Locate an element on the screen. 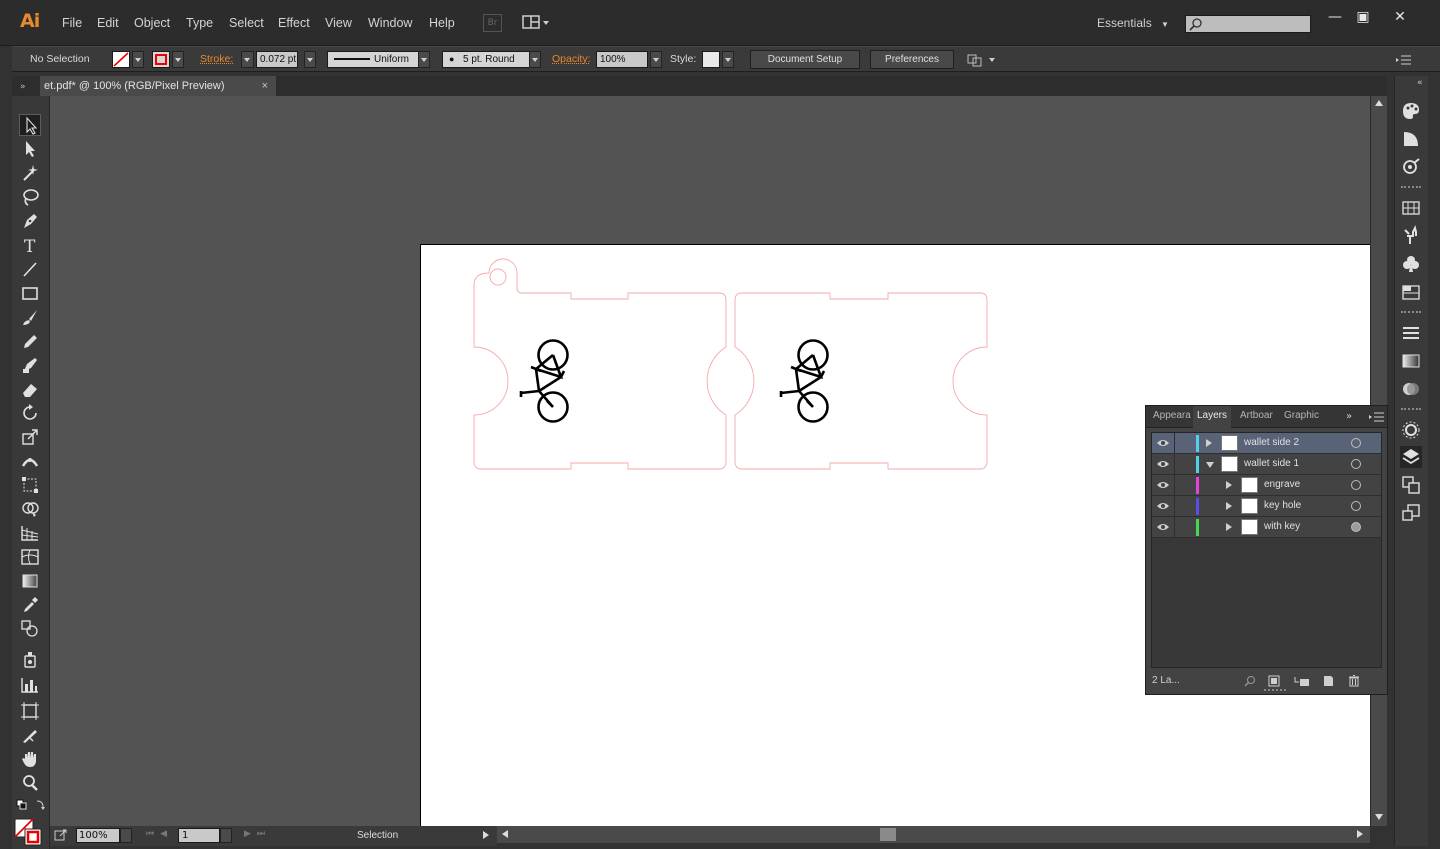 The width and height of the screenshot is (1440, 849). layer-name: wallet side 2 is located at coordinates (1271, 442).